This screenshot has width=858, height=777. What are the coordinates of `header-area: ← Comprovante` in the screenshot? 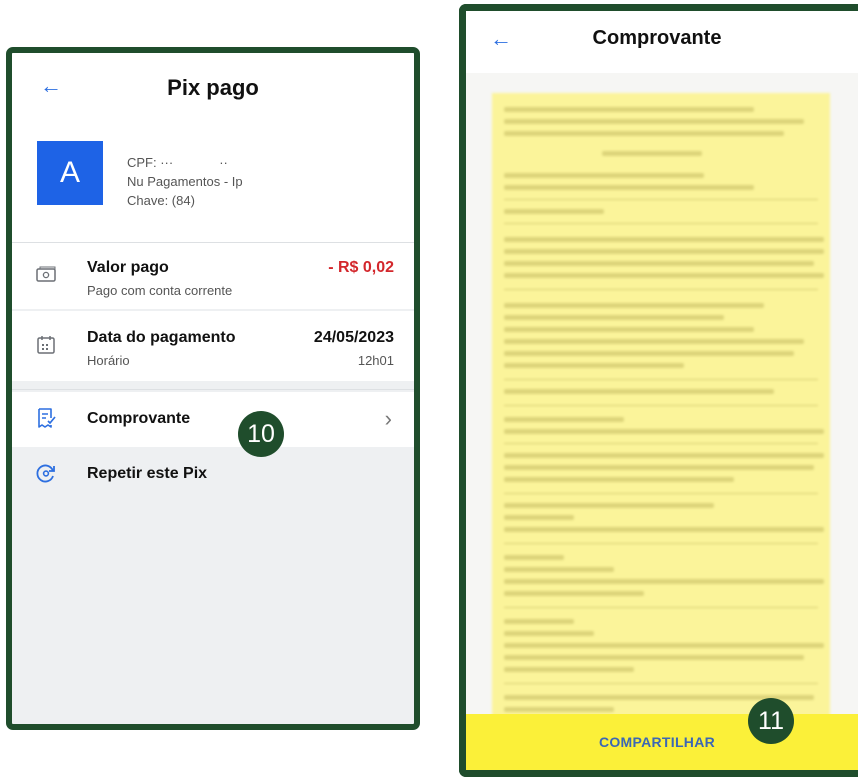 It's located at (662, 42).